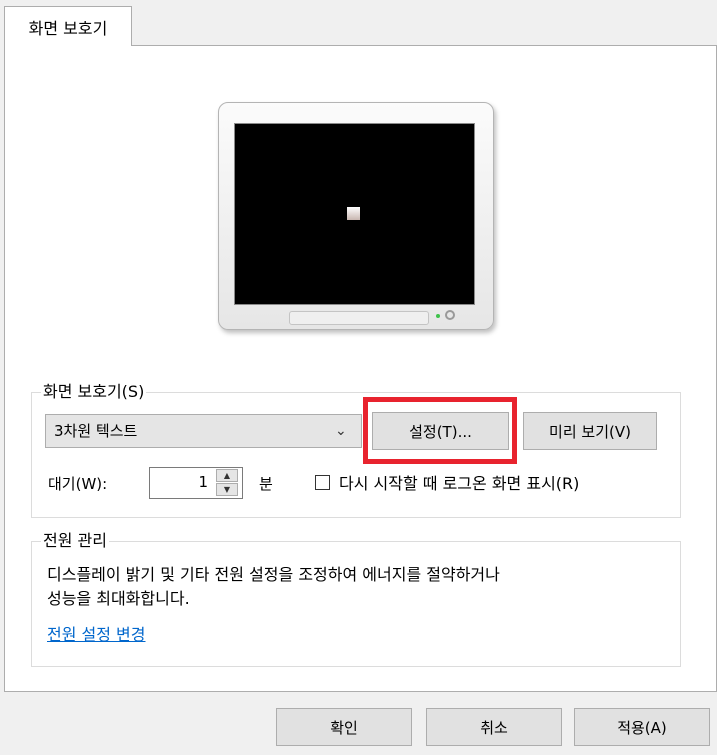 The height and width of the screenshot is (755, 717). I want to click on resume-logon-label: 다시 시작할 때 로그온 화면 표시(R), so click(459, 483).